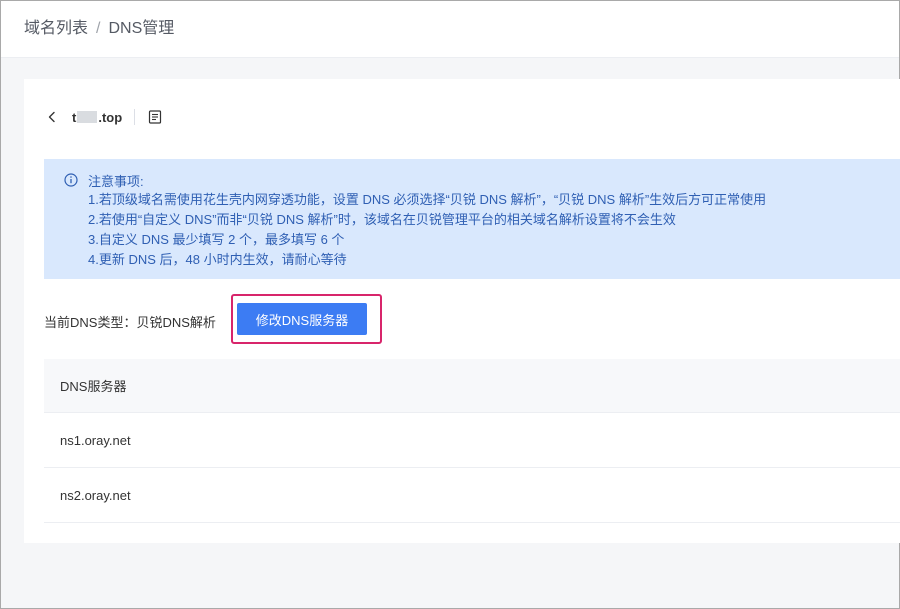 Image resolution: width=900 pixels, height=609 pixels. What do you see at coordinates (482, 180) in the screenshot?
I see `notice-title: 注意事项:` at bounding box center [482, 180].